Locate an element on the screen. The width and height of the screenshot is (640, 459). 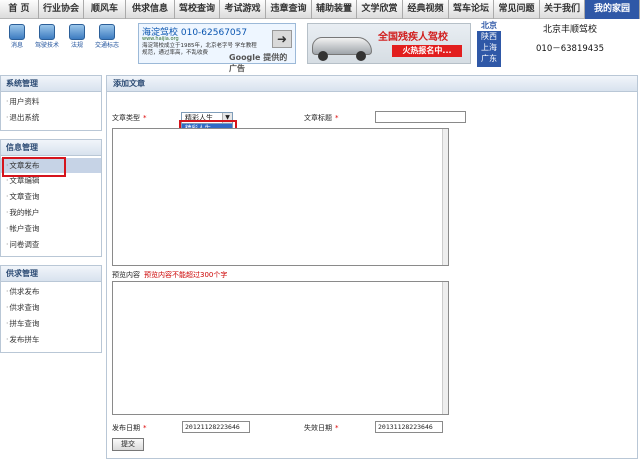
quick-icons: 消息 驾驶技术 法规 交通标志 is located at coordinates (66, 44).